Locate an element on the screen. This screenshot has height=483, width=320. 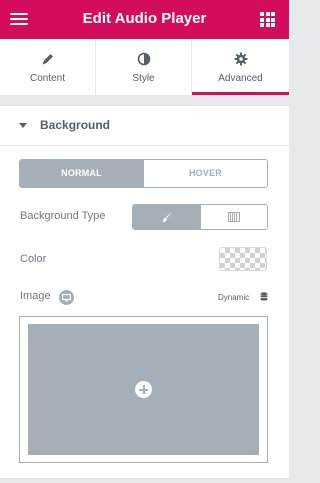
database-icon is located at coordinates (264, 297).